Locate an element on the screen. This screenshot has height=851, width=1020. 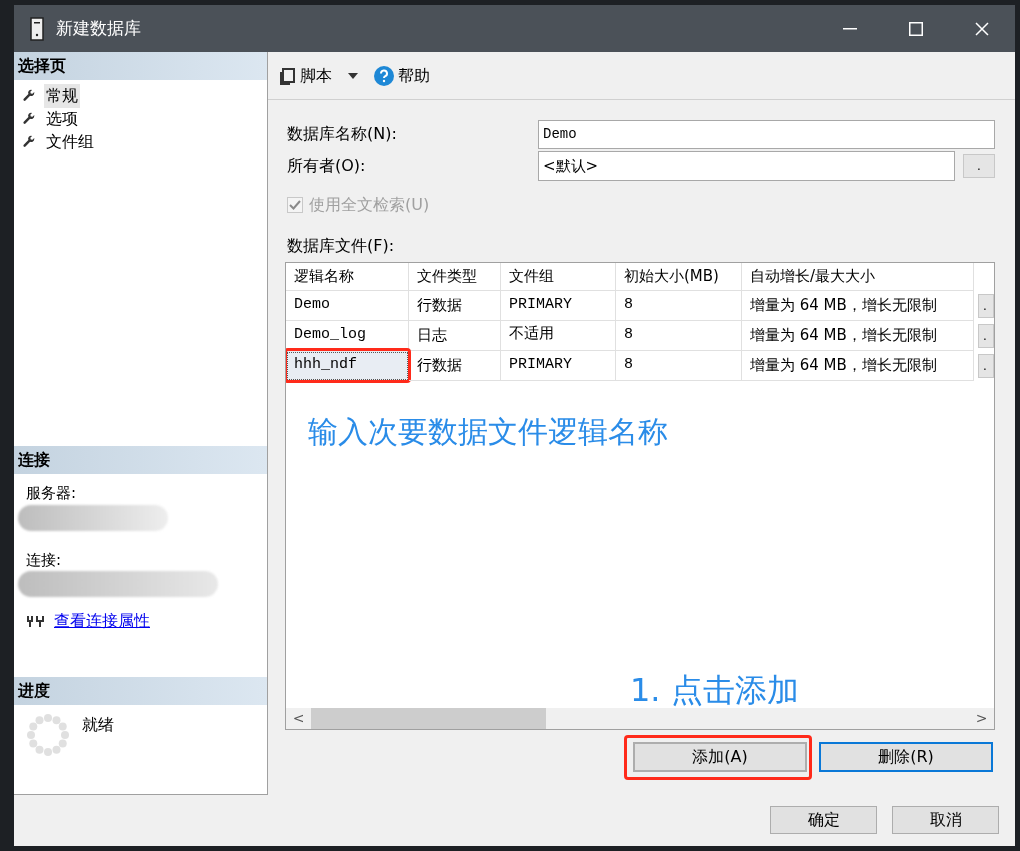
window-title: 新建数据库 is located at coordinates (98, 28).